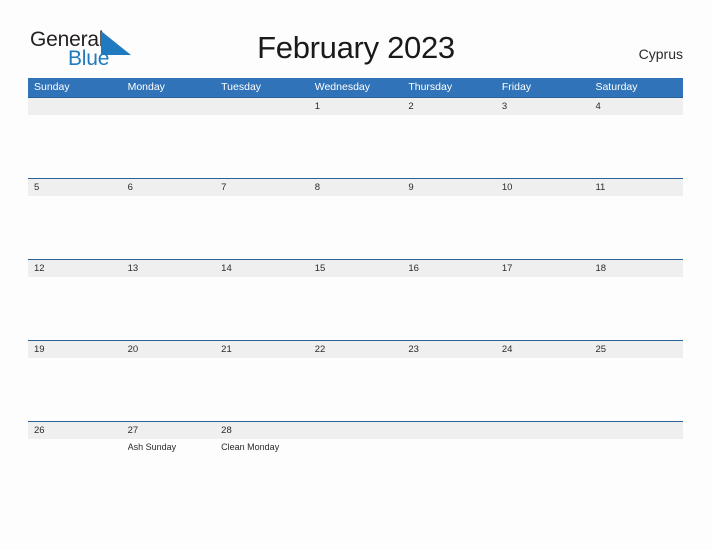 The width and height of the screenshot is (712, 550). I want to click on day-number: 17, so click(543, 268).